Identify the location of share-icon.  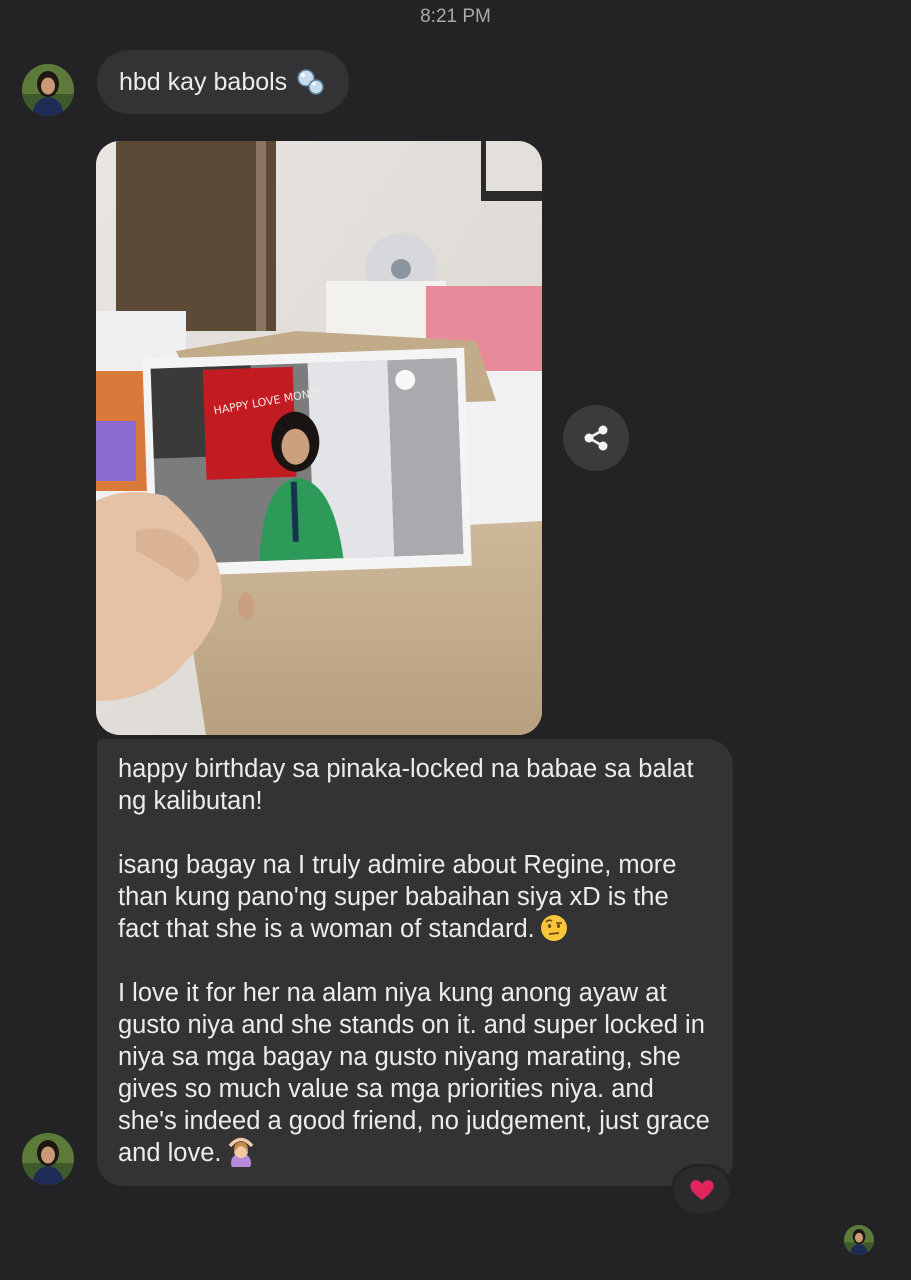
(596, 438).